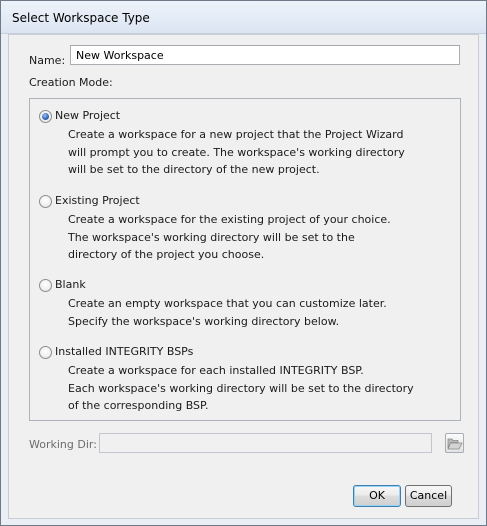 This screenshot has width=487, height=526. Describe the element at coordinates (265, 55) in the screenshot. I see `name-input` at that location.